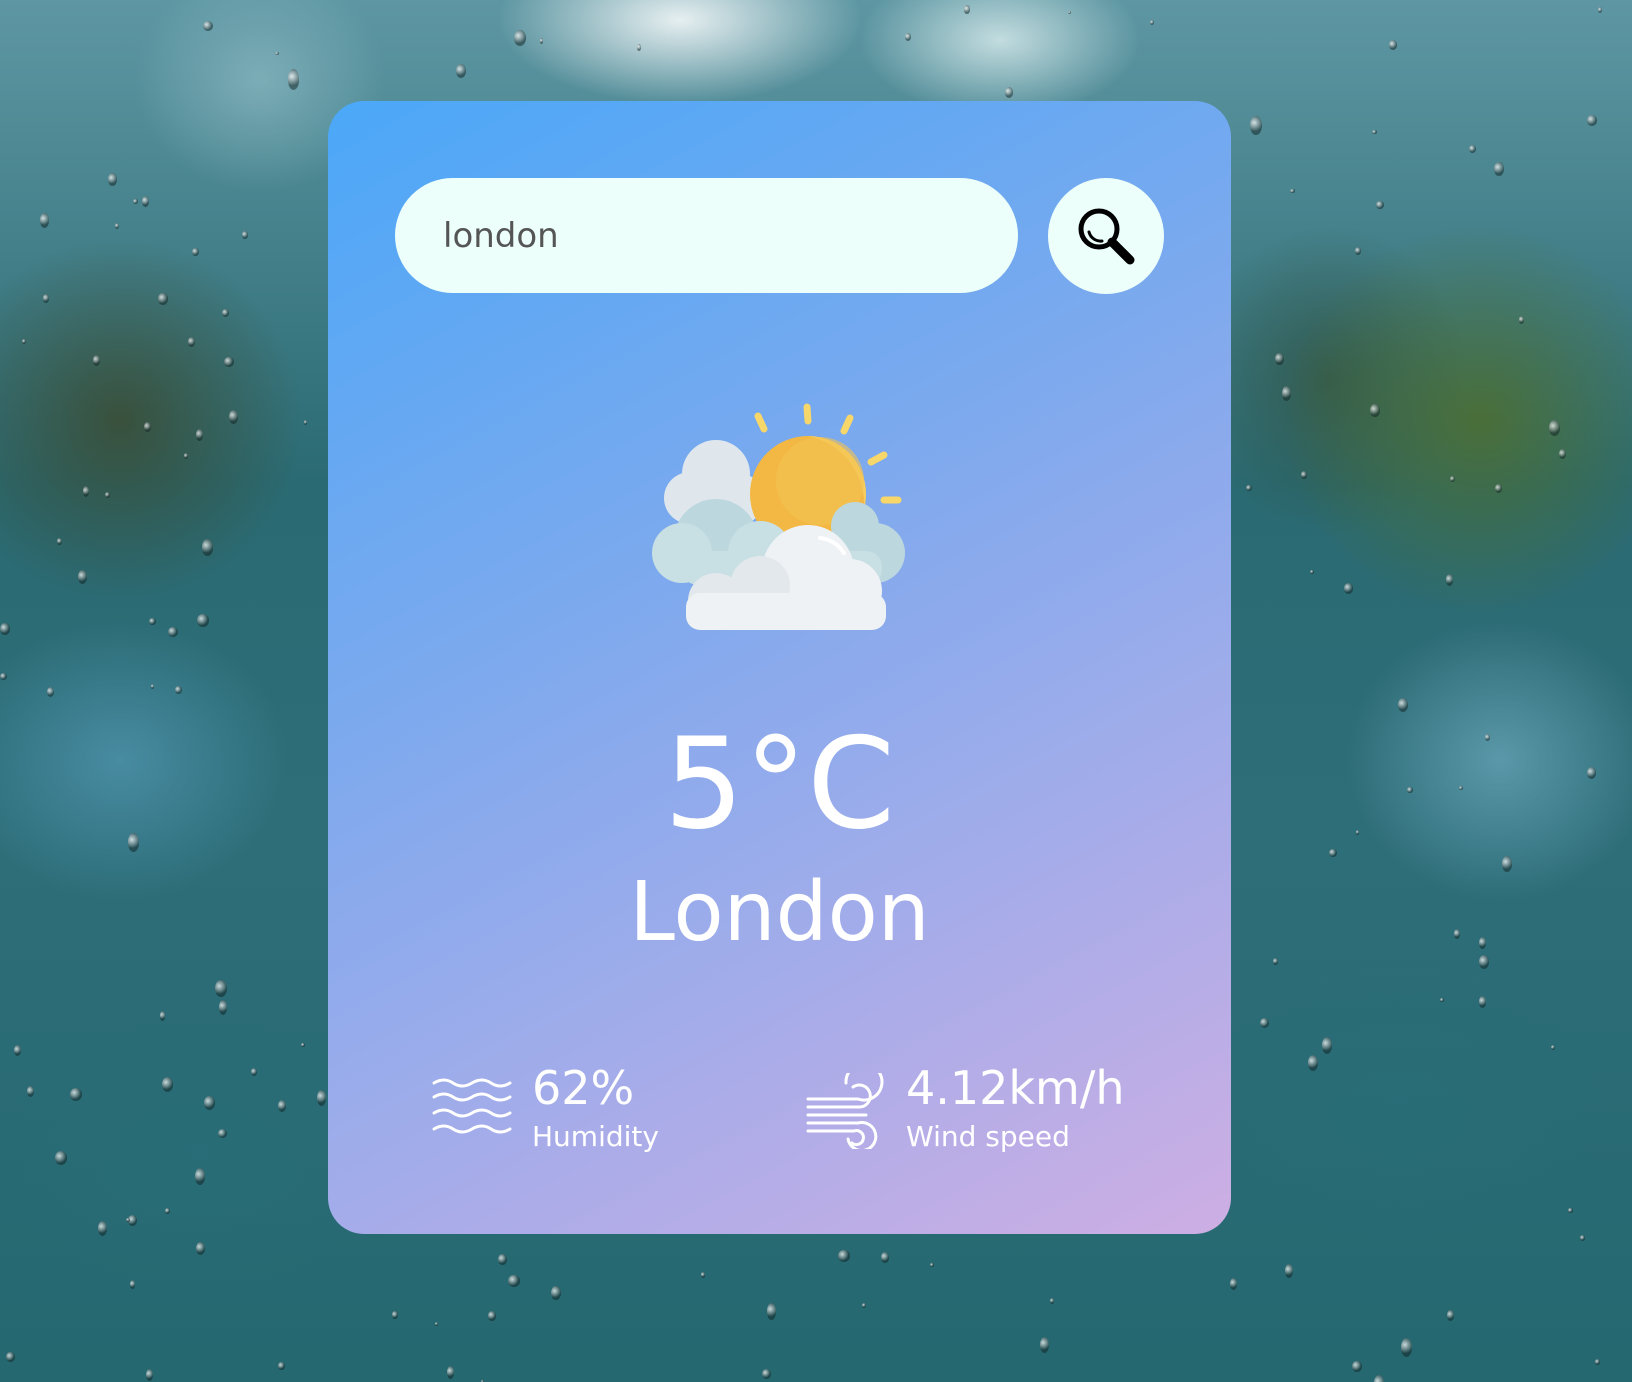 Image resolution: width=1632 pixels, height=1382 pixels. Describe the element at coordinates (472, 1106) in the screenshot. I see `humidity-waves-icon` at that location.